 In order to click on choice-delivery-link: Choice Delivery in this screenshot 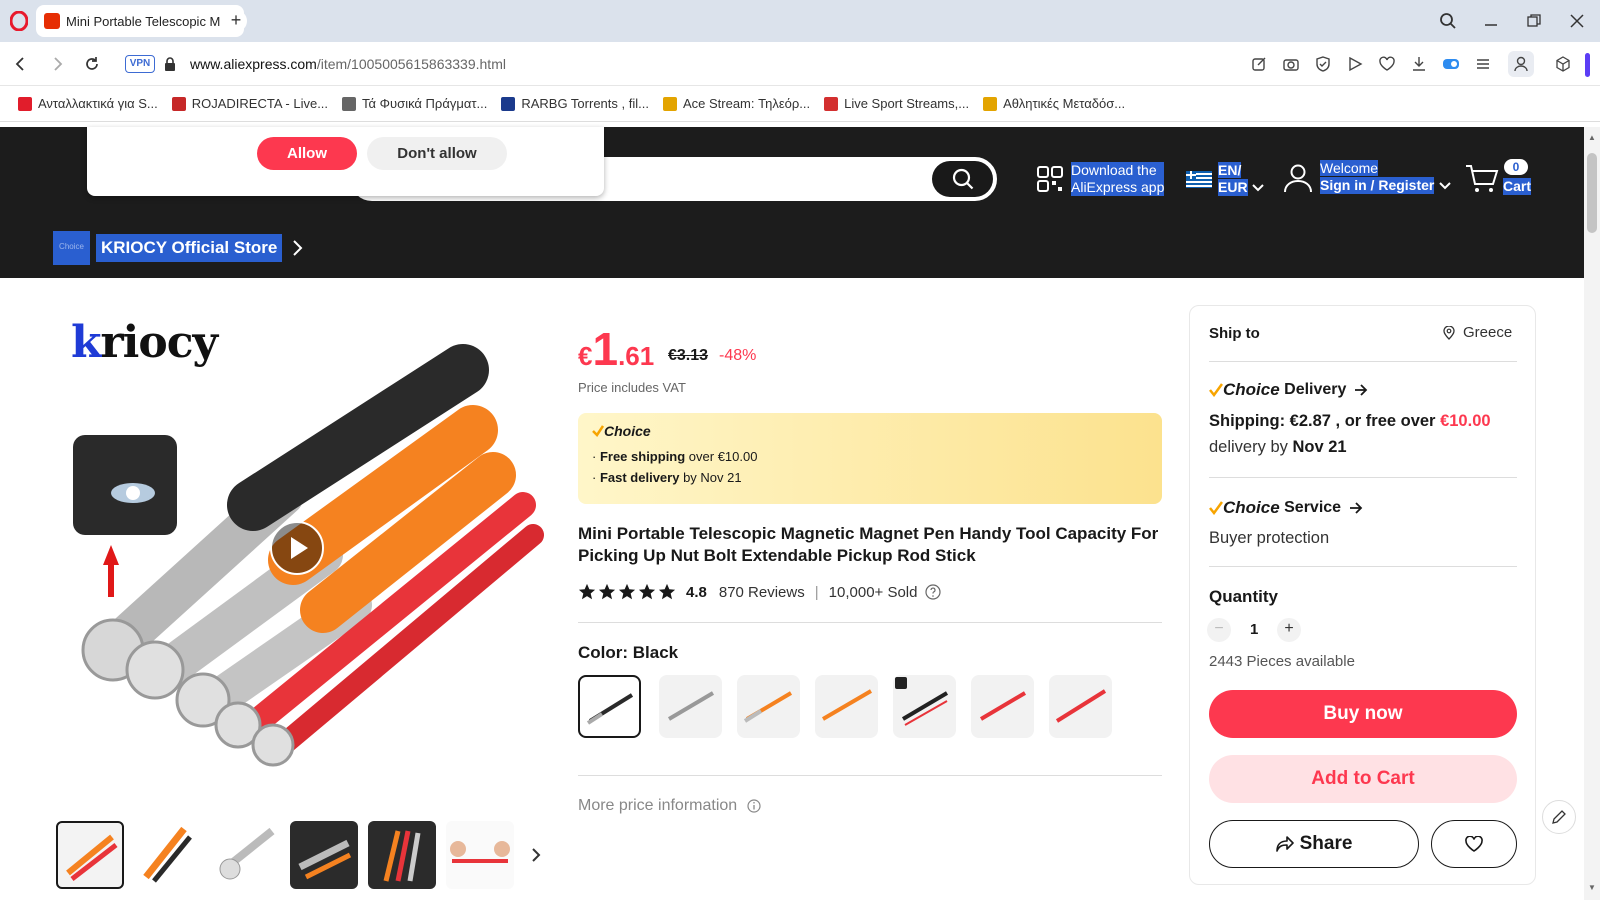, I will do `click(1288, 390)`.